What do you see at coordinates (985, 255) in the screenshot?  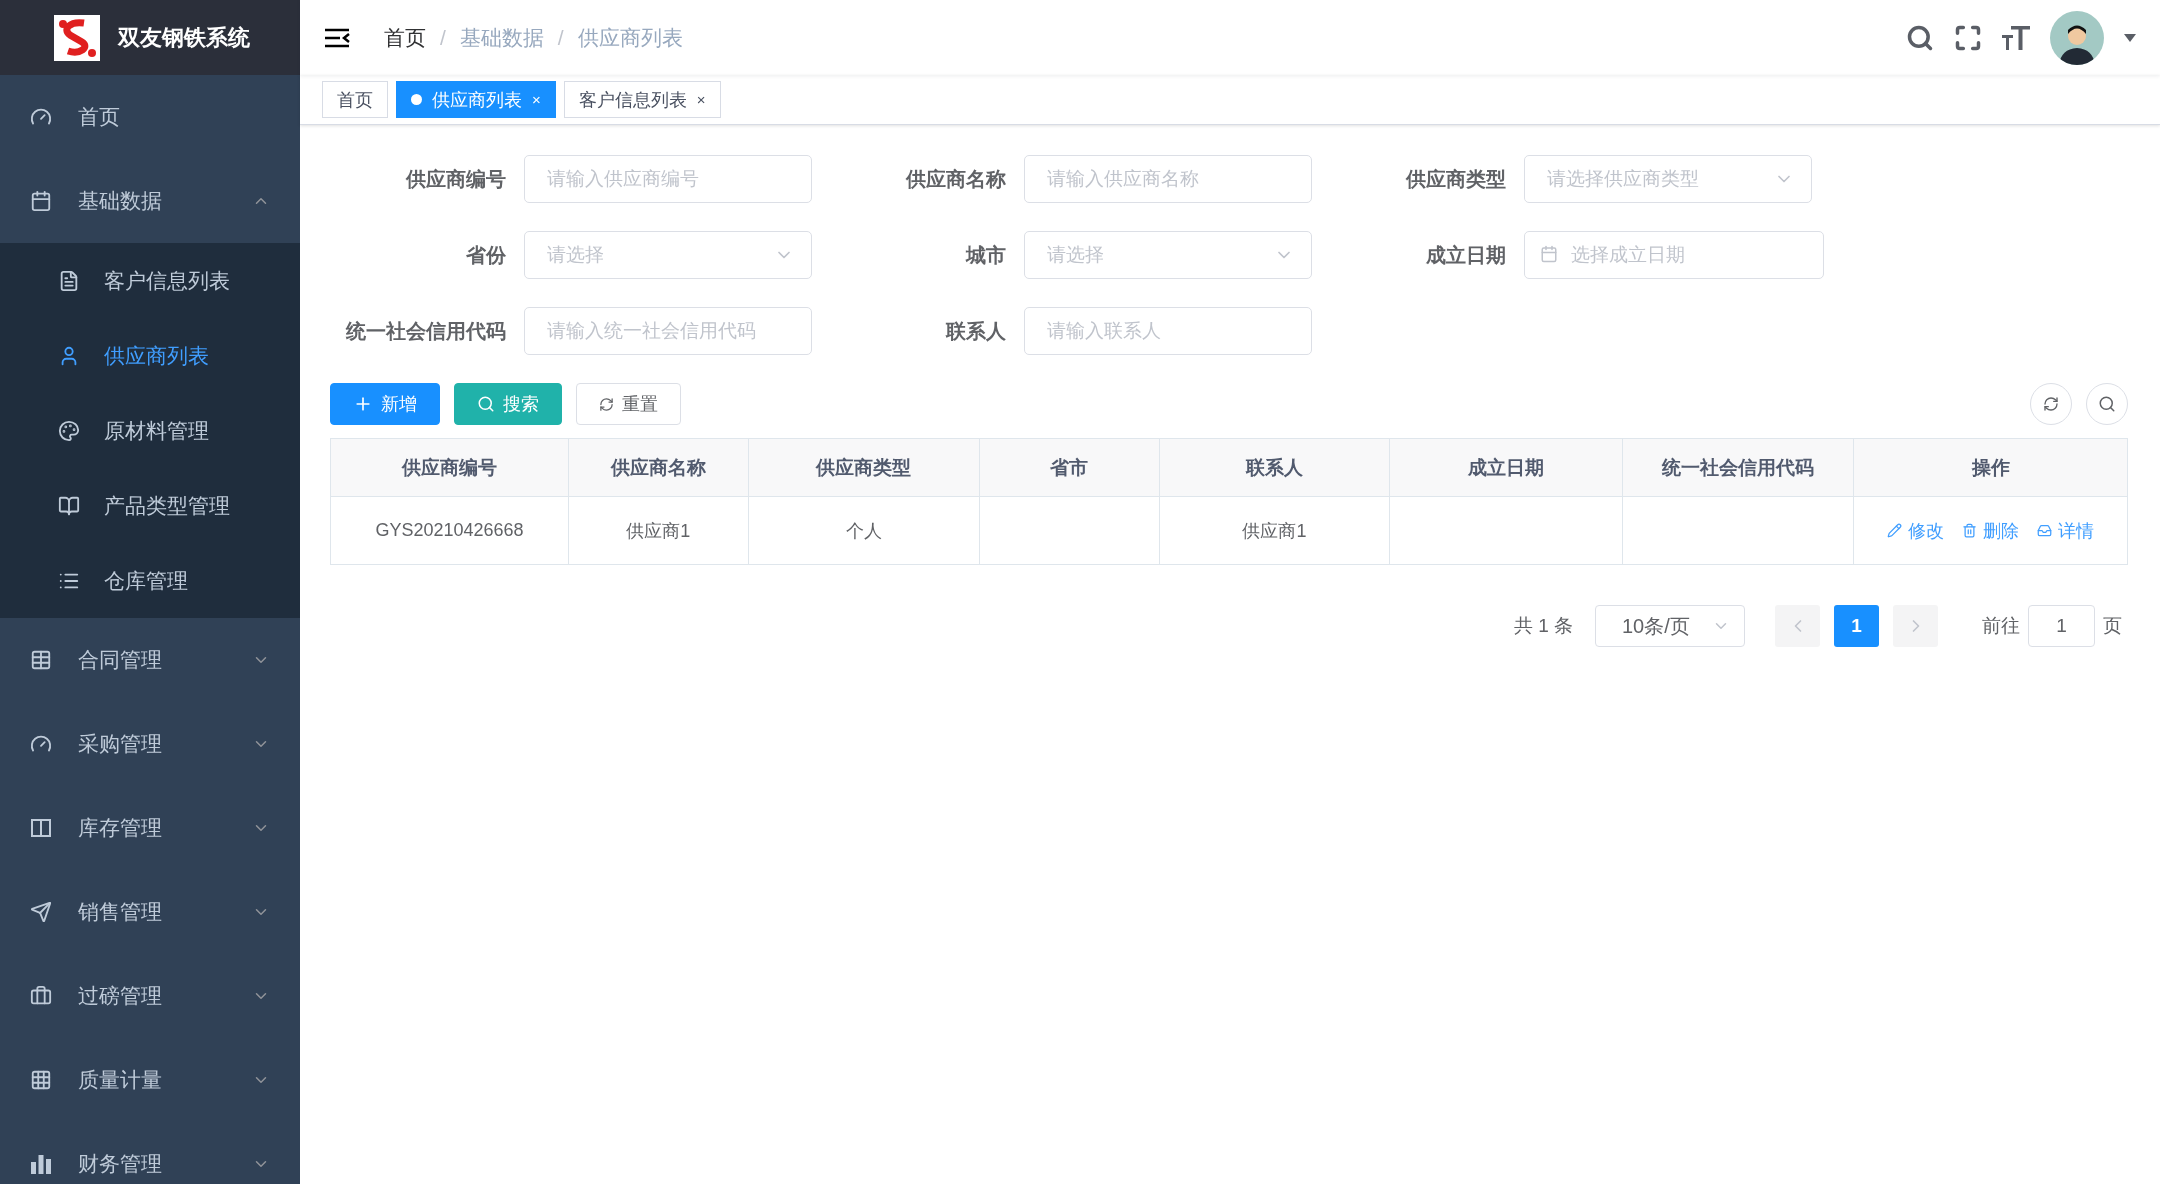 I see `form-label: 城市` at bounding box center [985, 255].